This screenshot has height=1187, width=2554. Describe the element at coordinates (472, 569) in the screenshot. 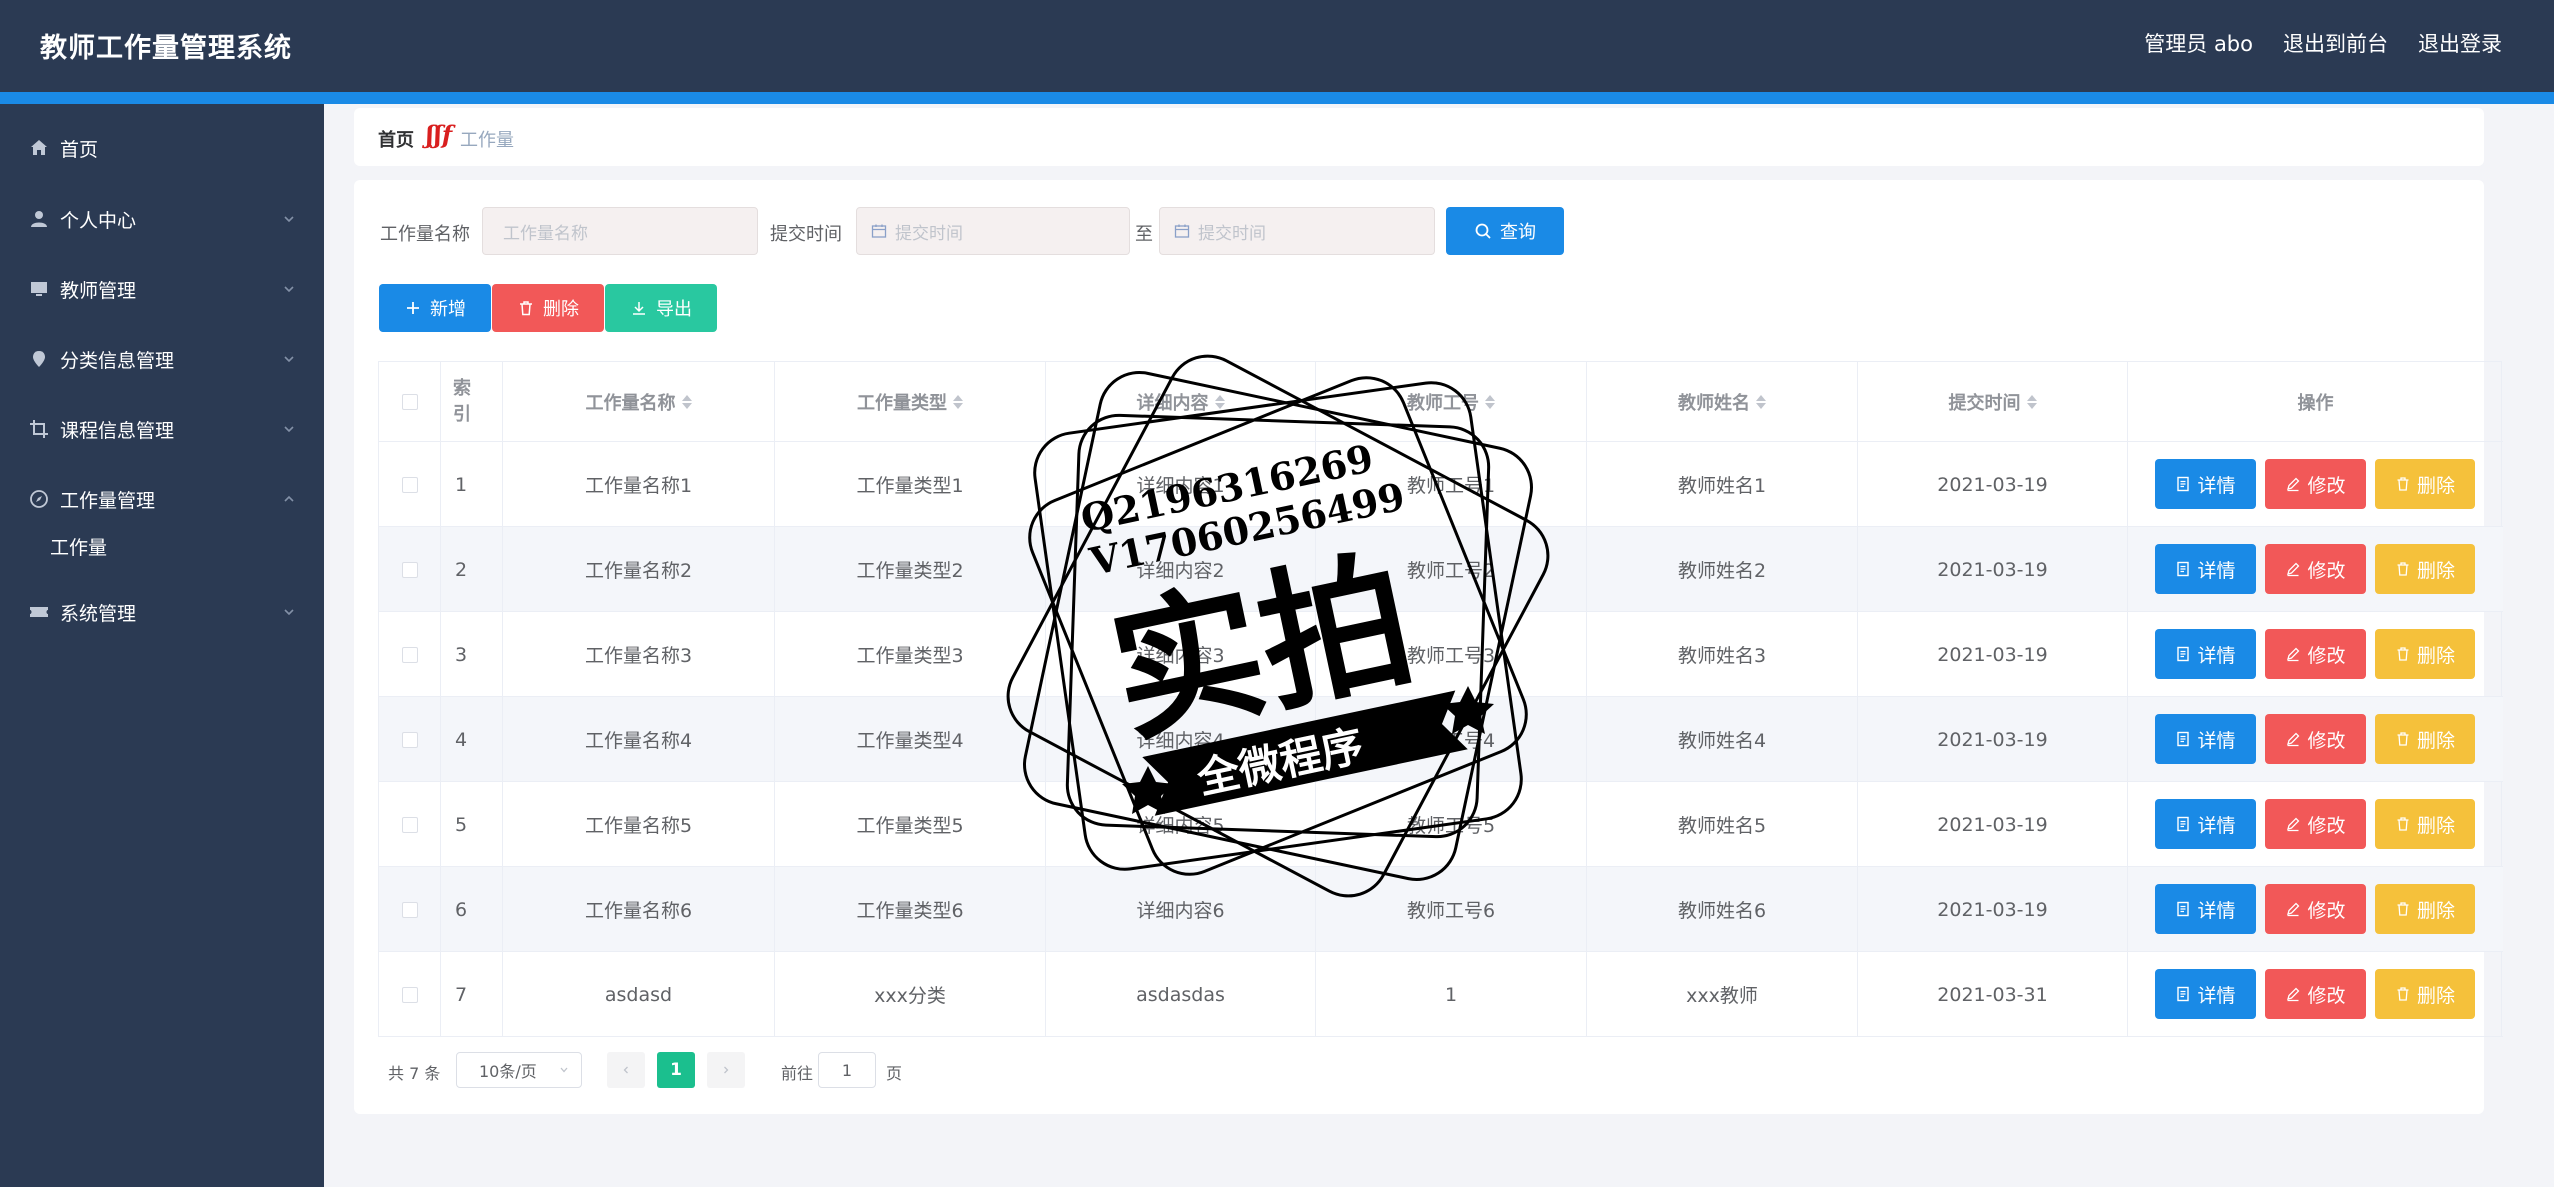

I see `cell-index: 2` at that location.